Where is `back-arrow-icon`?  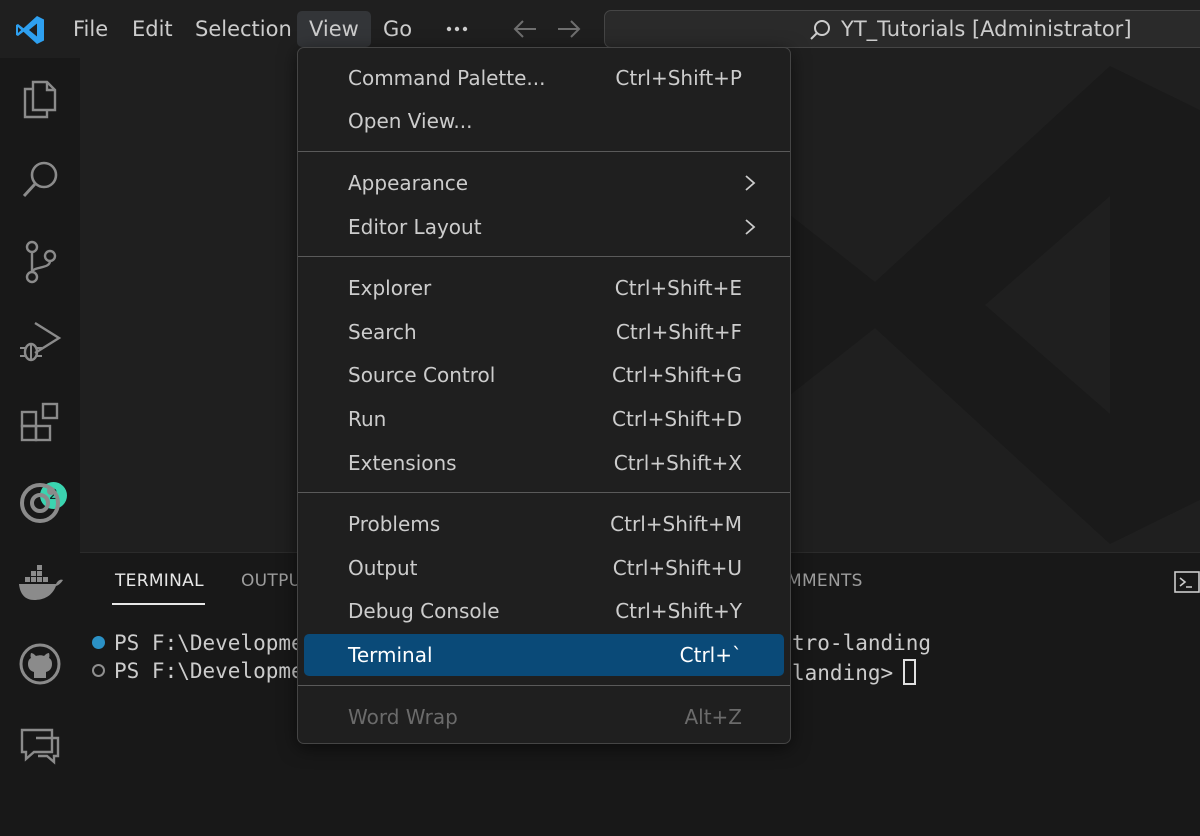 back-arrow-icon is located at coordinates (525, 29).